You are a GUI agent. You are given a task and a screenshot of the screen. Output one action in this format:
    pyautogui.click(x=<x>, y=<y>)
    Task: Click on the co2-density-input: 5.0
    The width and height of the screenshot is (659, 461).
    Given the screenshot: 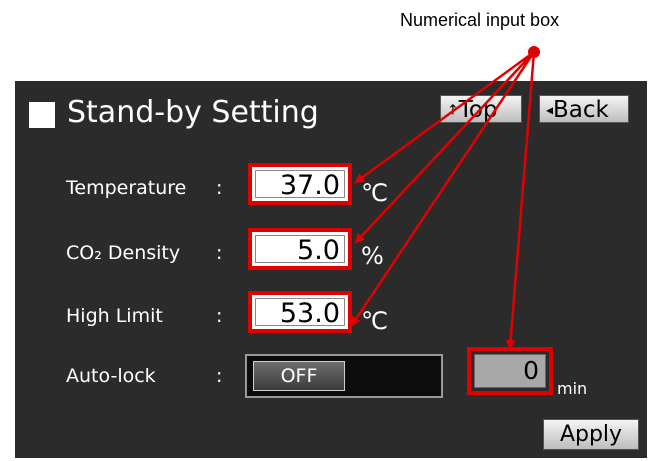 What is the action you would take?
    pyautogui.click(x=300, y=249)
    